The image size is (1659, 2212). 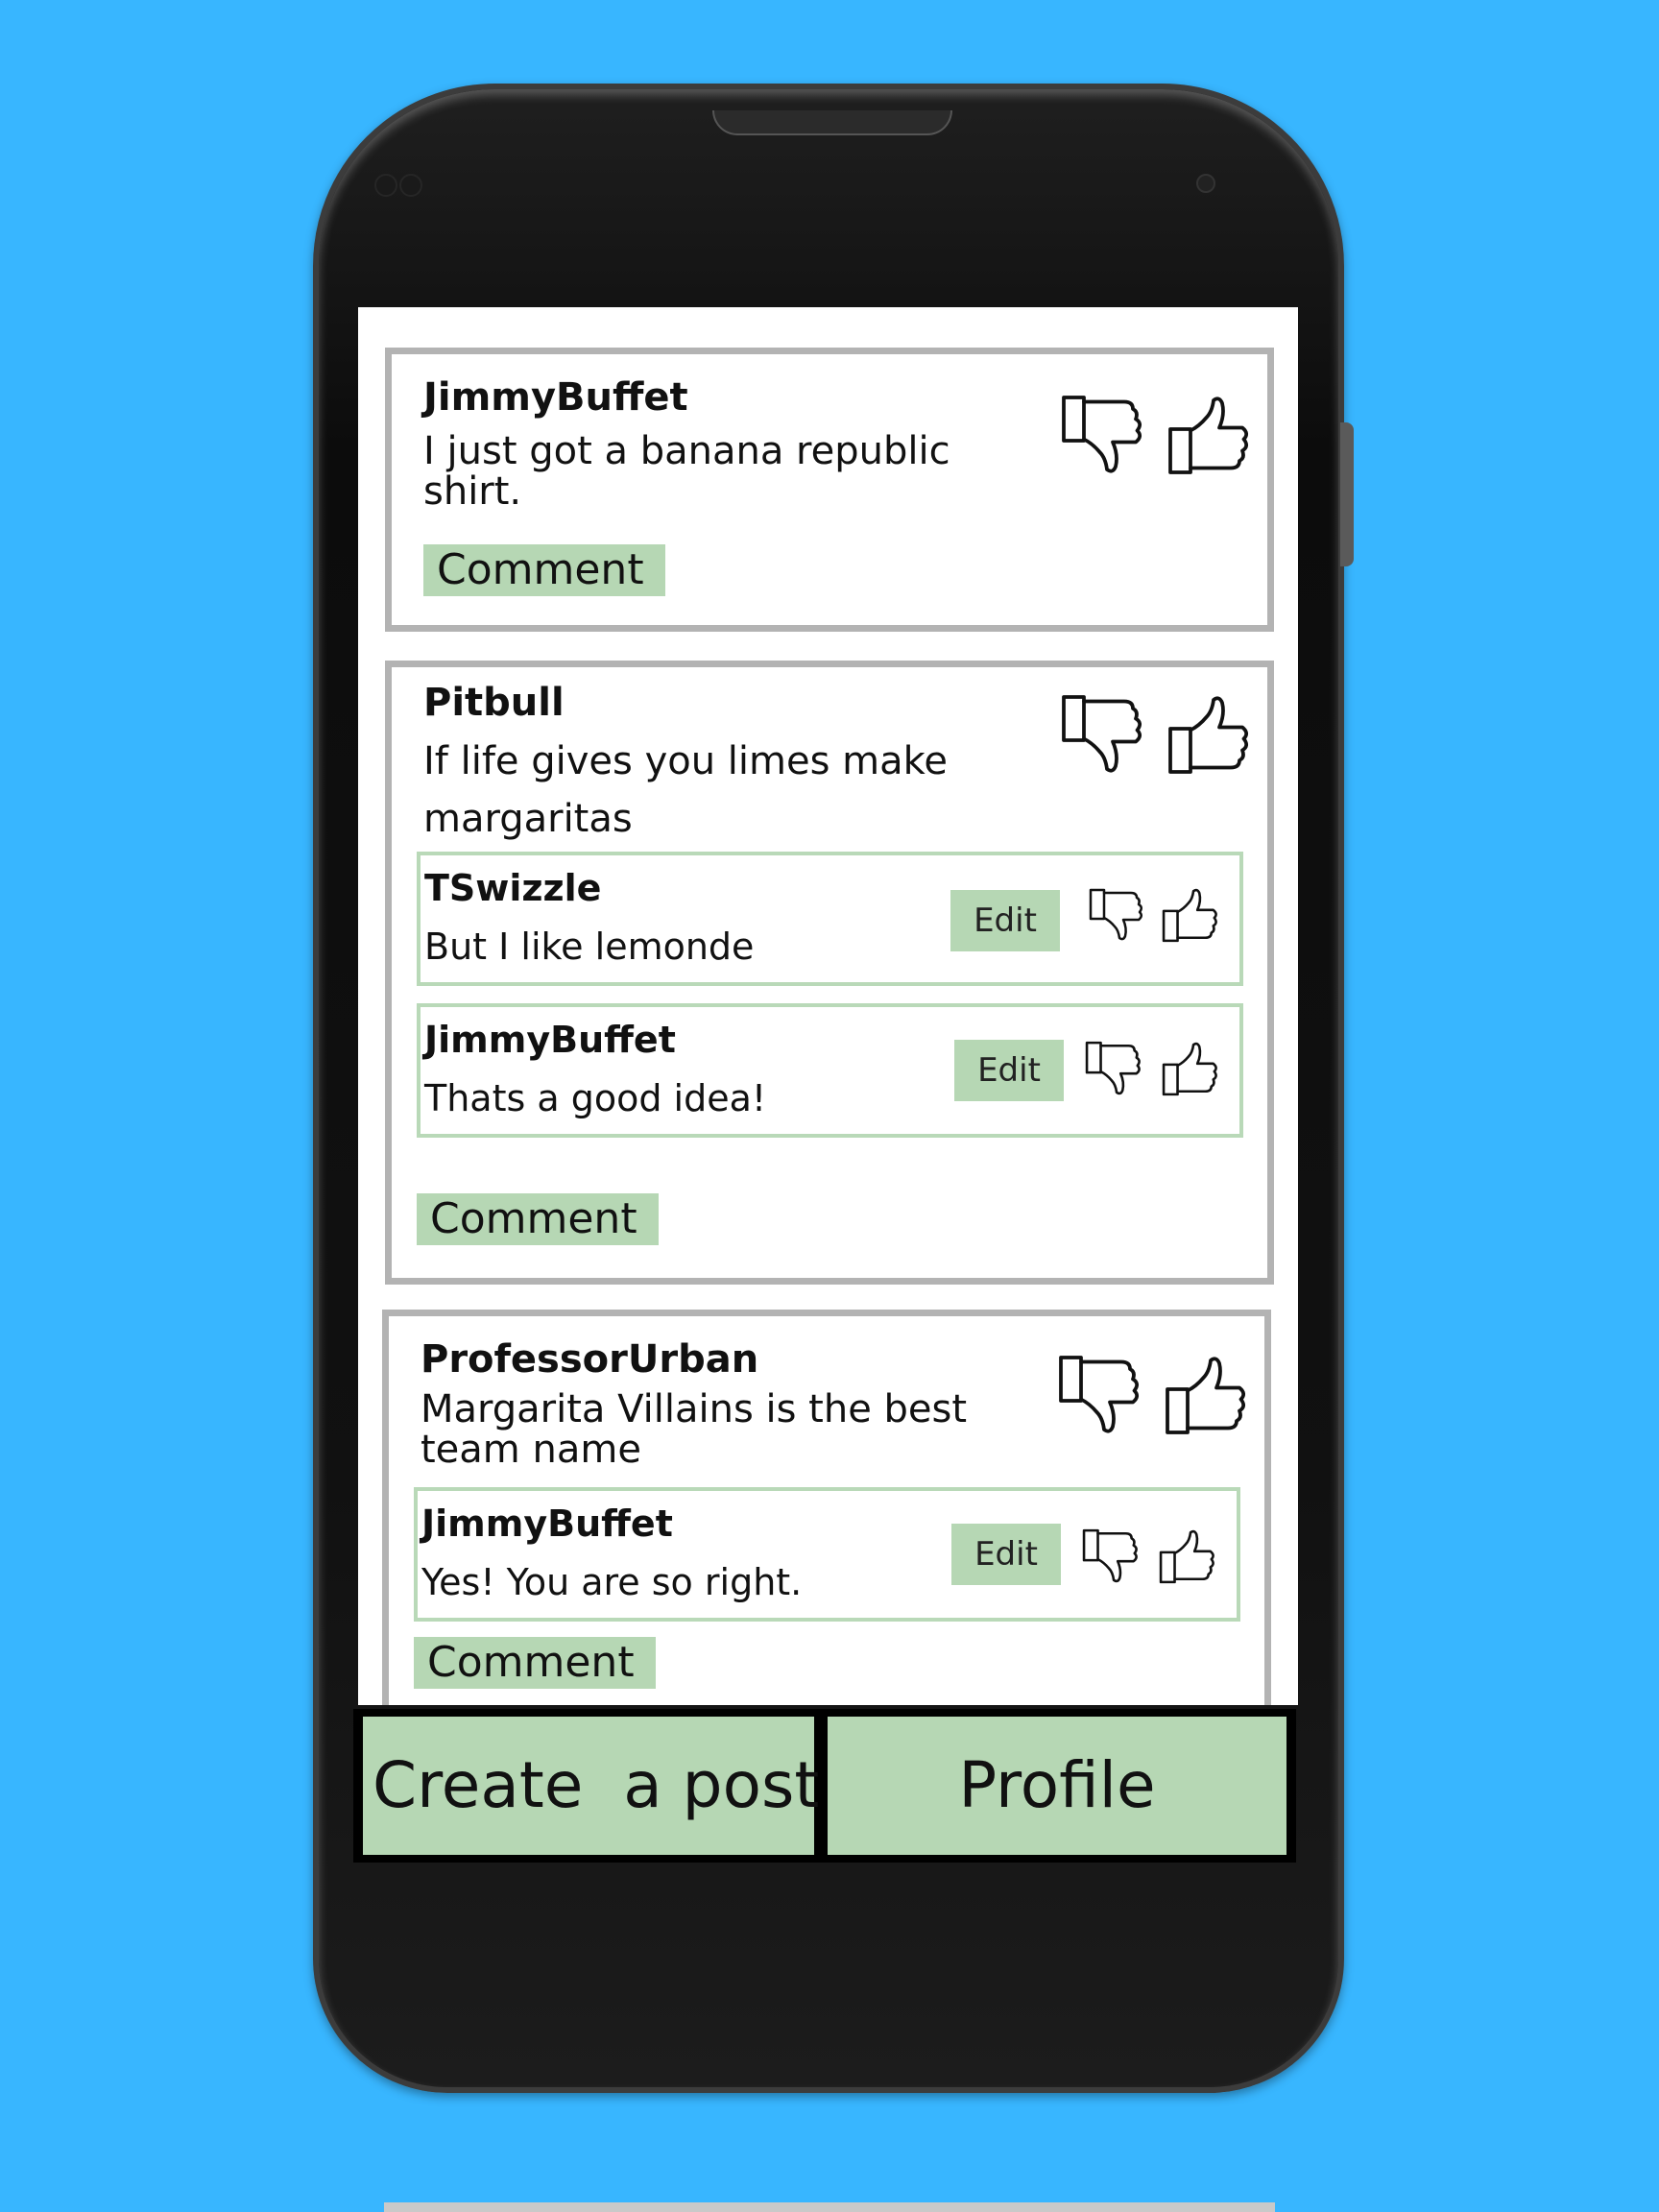 I want to click on post-text: Margarita Villains is the best team name, so click(x=695, y=1429).